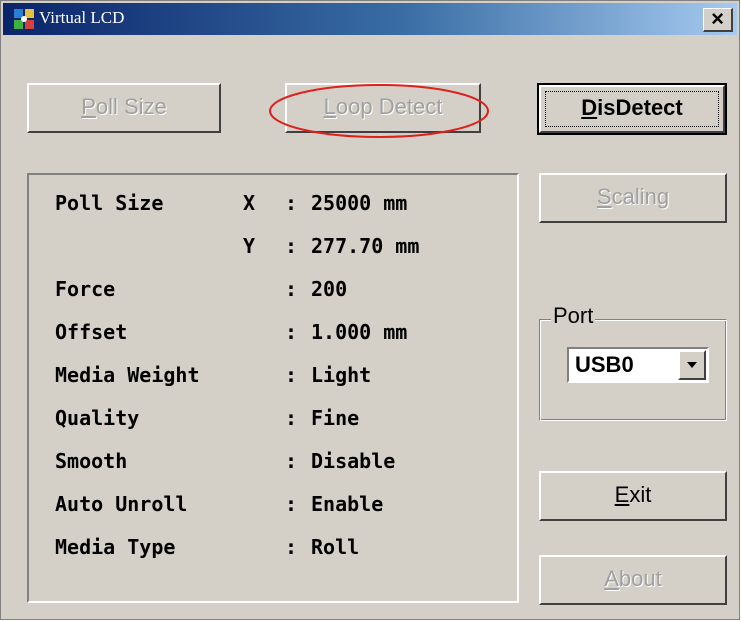 This screenshot has width=742, height=622. I want to click on info-label: Auto Unroll, so click(121, 504).